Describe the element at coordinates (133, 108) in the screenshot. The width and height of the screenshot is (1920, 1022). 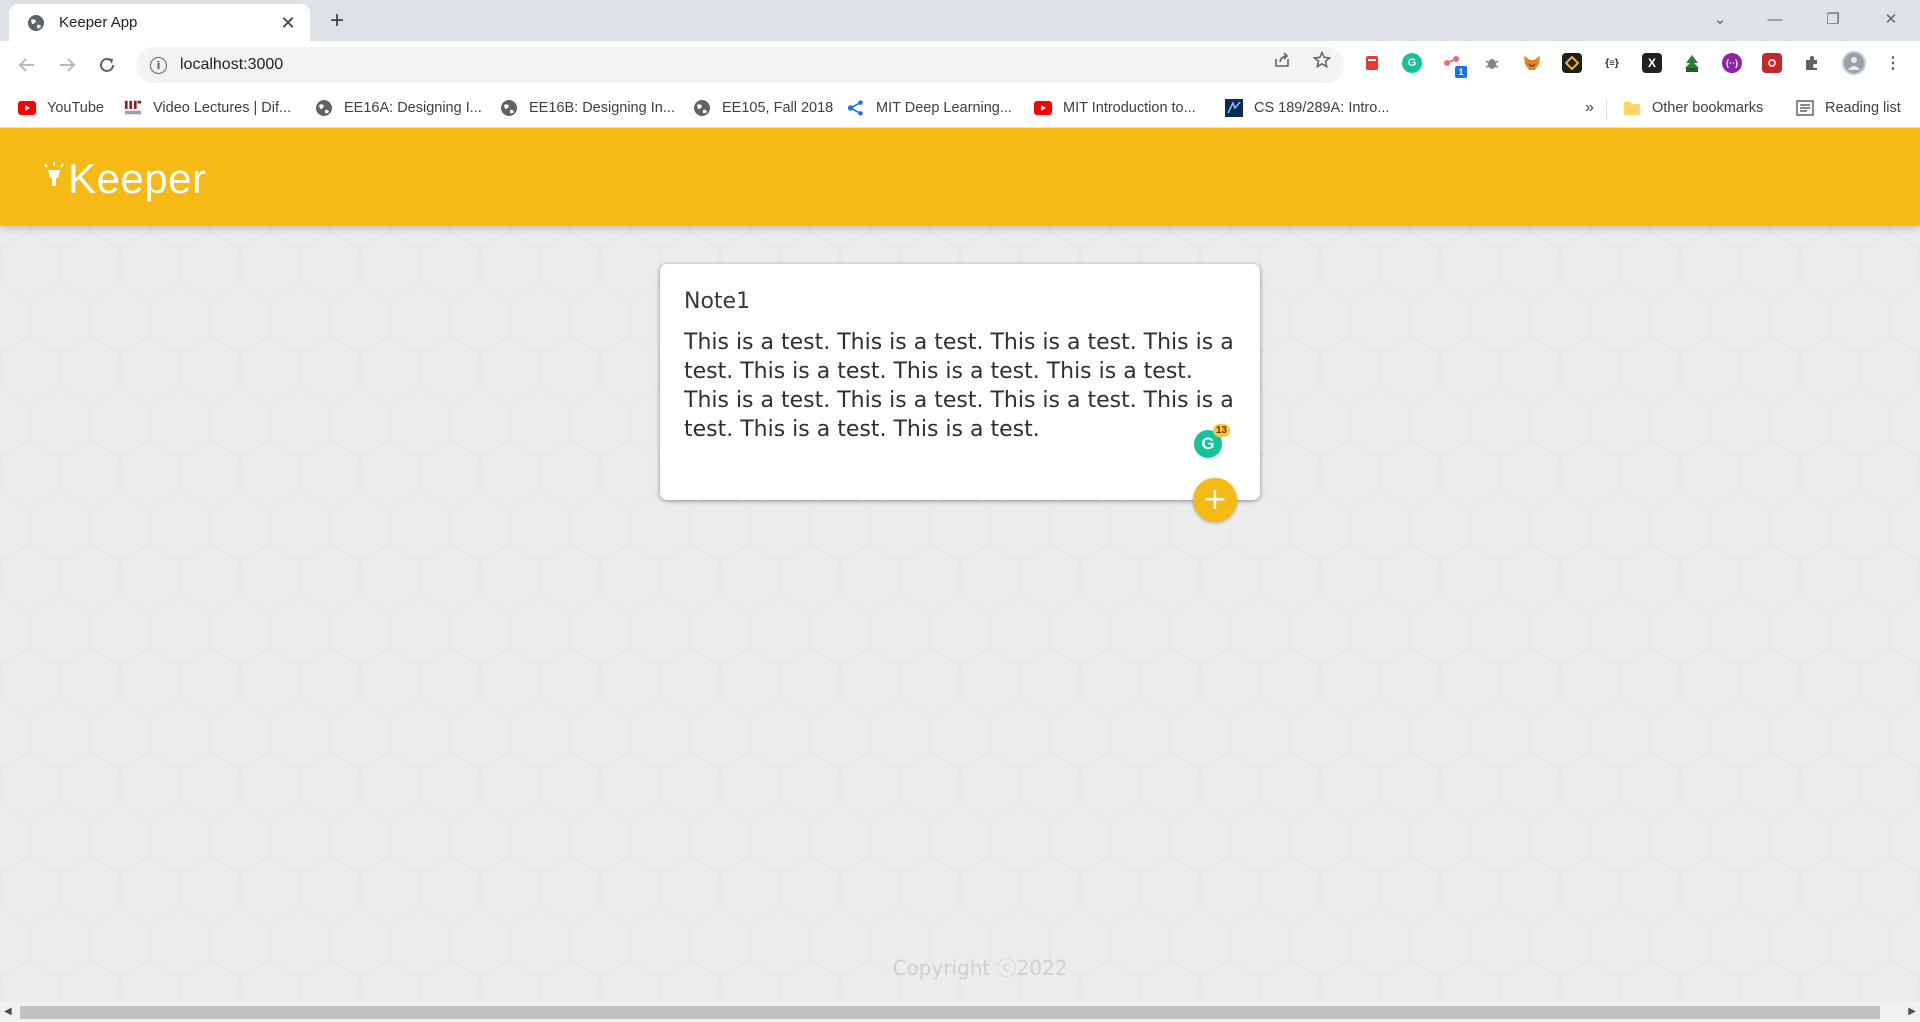
I see `mit-icon` at that location.